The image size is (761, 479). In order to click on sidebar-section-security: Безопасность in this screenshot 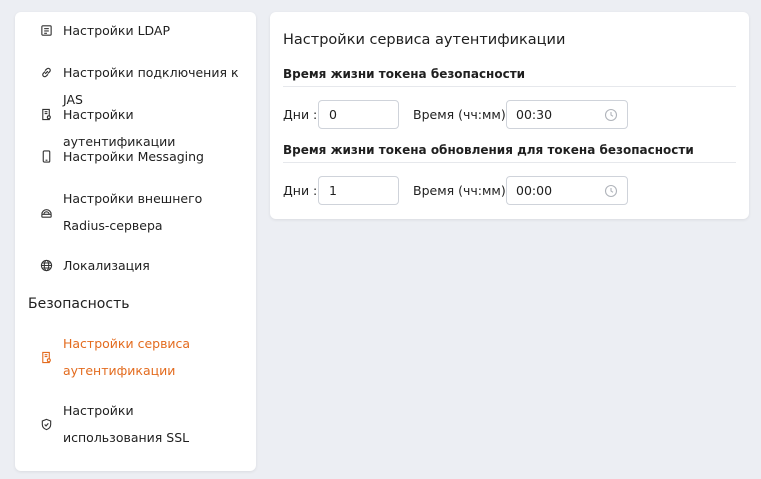, I will do `click(79, 304)`.